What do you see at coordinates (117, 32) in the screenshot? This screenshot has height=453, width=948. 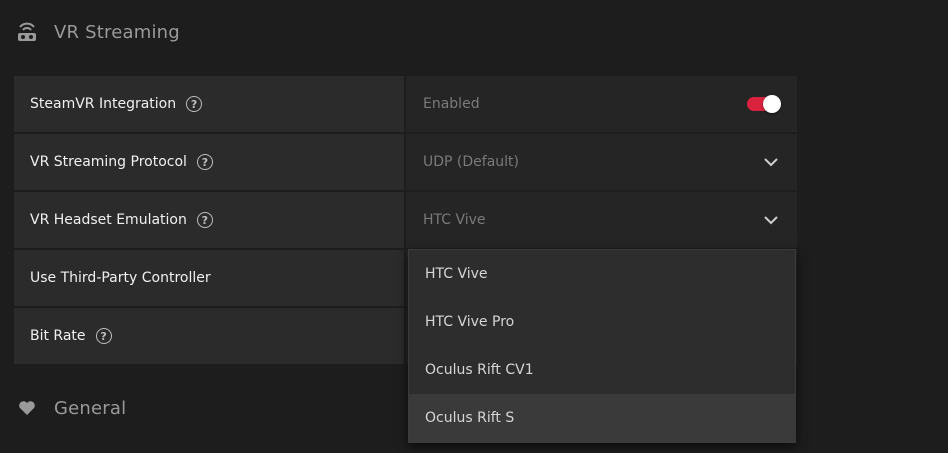 I see `section-title: VR Streaming` at bounding box center [117, 32].